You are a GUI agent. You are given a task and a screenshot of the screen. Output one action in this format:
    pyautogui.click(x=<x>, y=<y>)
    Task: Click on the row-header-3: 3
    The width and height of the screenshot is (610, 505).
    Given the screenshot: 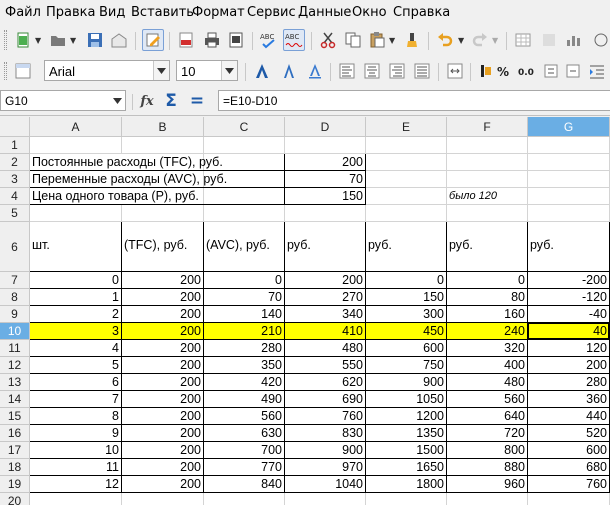 What is the action you would take?
    pyautogui.click(x=15, y=179)
    